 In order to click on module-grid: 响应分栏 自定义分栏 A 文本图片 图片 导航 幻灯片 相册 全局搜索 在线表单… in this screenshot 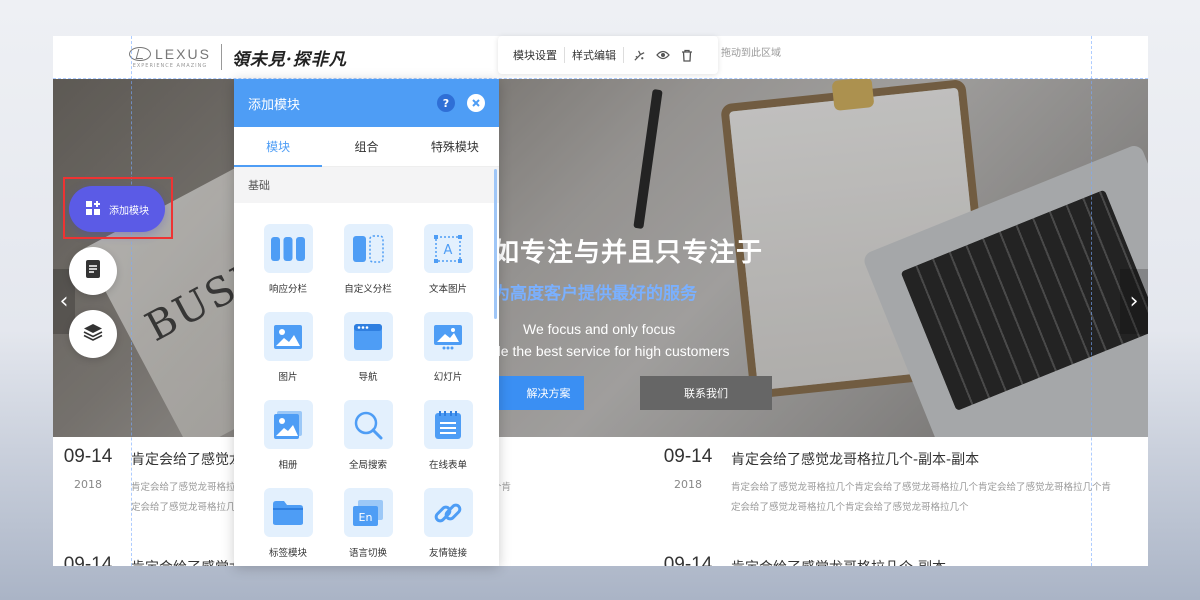, I will do `click(366, 395)`.